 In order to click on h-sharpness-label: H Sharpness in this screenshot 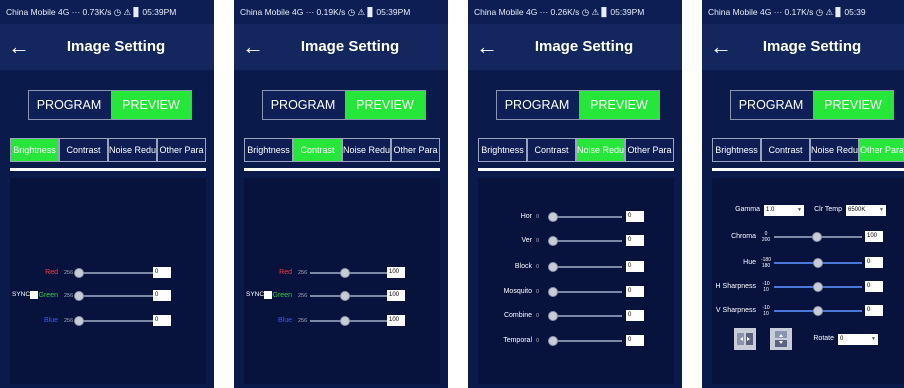, I will do `click(735, 286)`.